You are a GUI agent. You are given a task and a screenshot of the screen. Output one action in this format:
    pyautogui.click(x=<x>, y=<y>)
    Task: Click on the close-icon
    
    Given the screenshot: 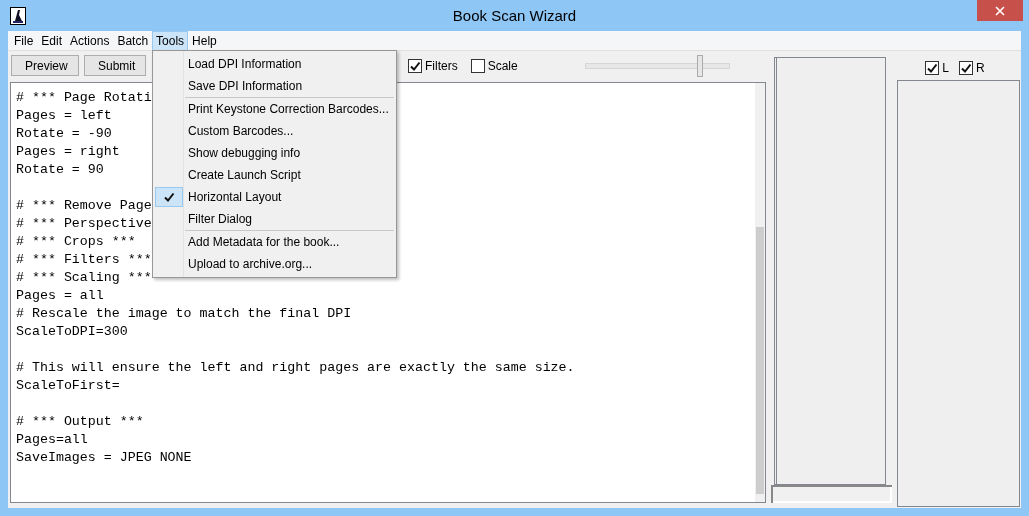 What is the action you would take?
    pyautogui.click(x=1000, y=10)
    